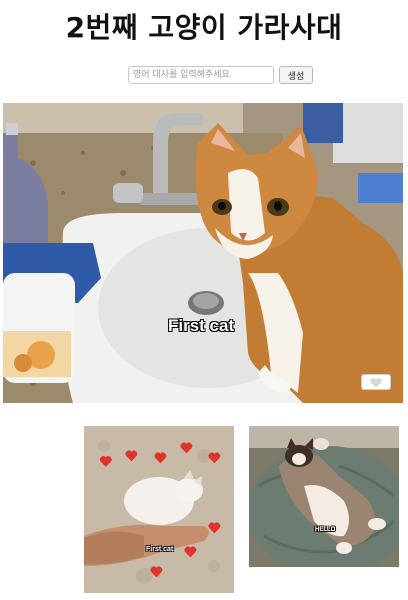  Describe the element at coordinates (201, 325) in the screenshot. I see `main-cat-caption: First cat` at that location.